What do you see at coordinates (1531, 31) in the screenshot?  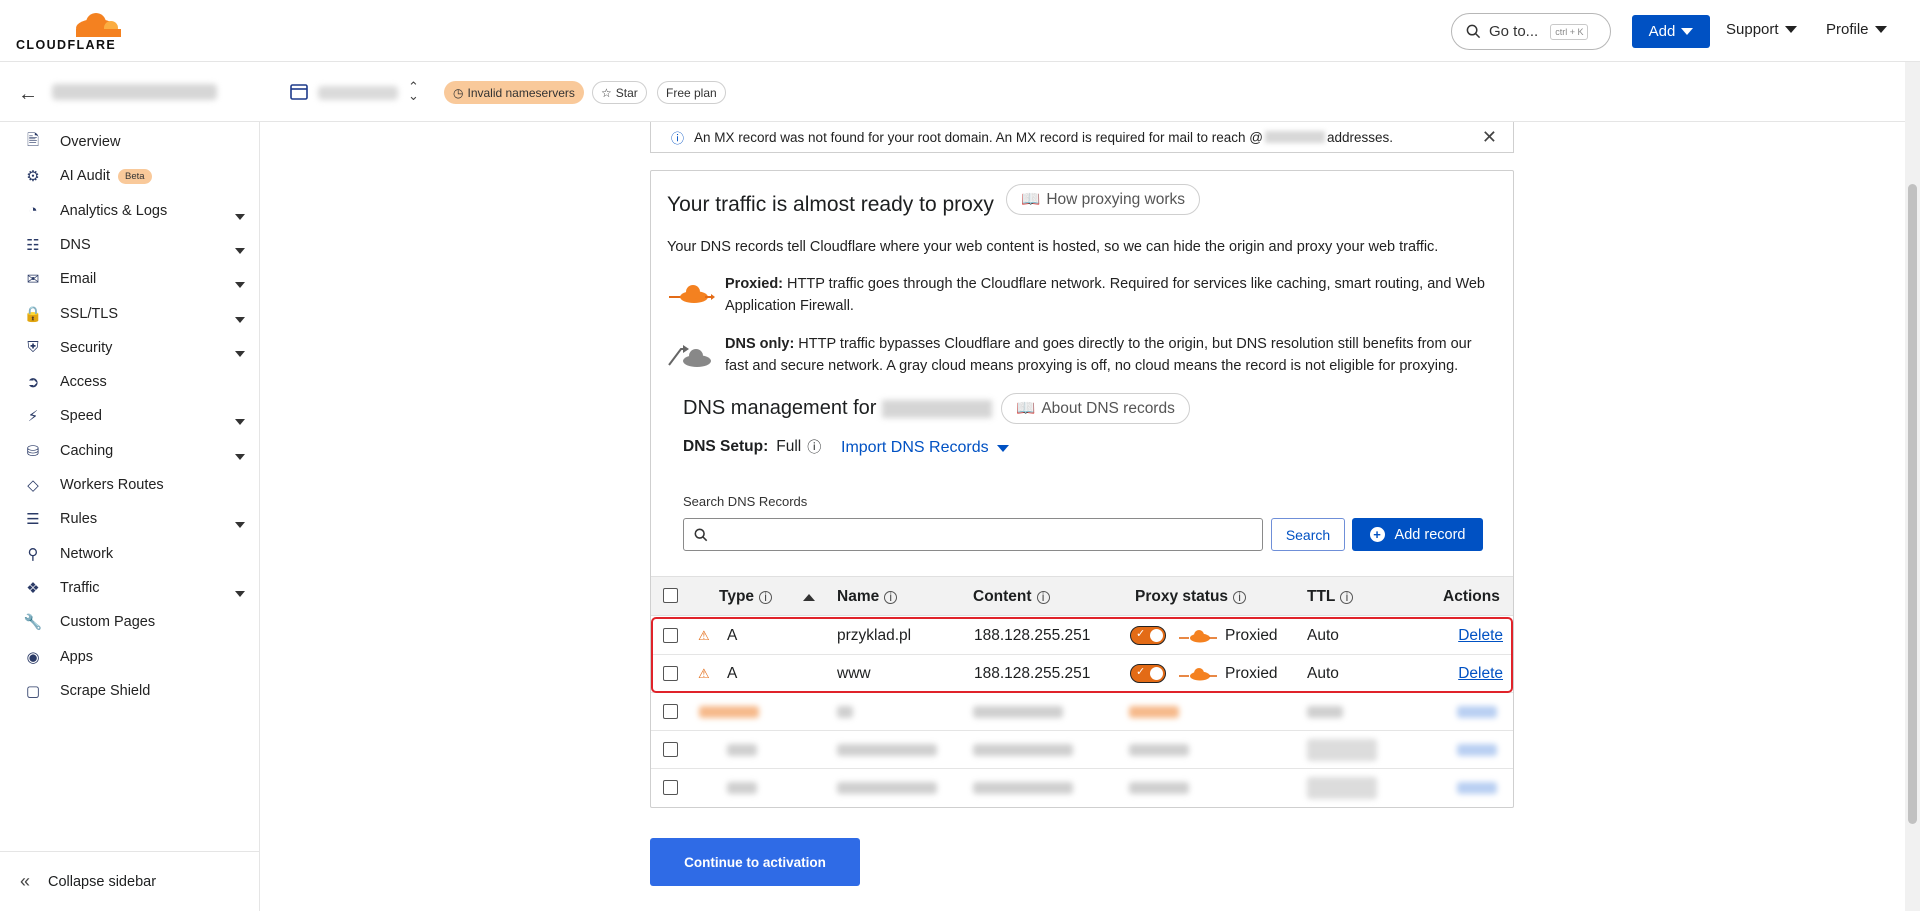 I see `go-to-search: Go to... ctrl + K` at bounding box center [1531, 31].